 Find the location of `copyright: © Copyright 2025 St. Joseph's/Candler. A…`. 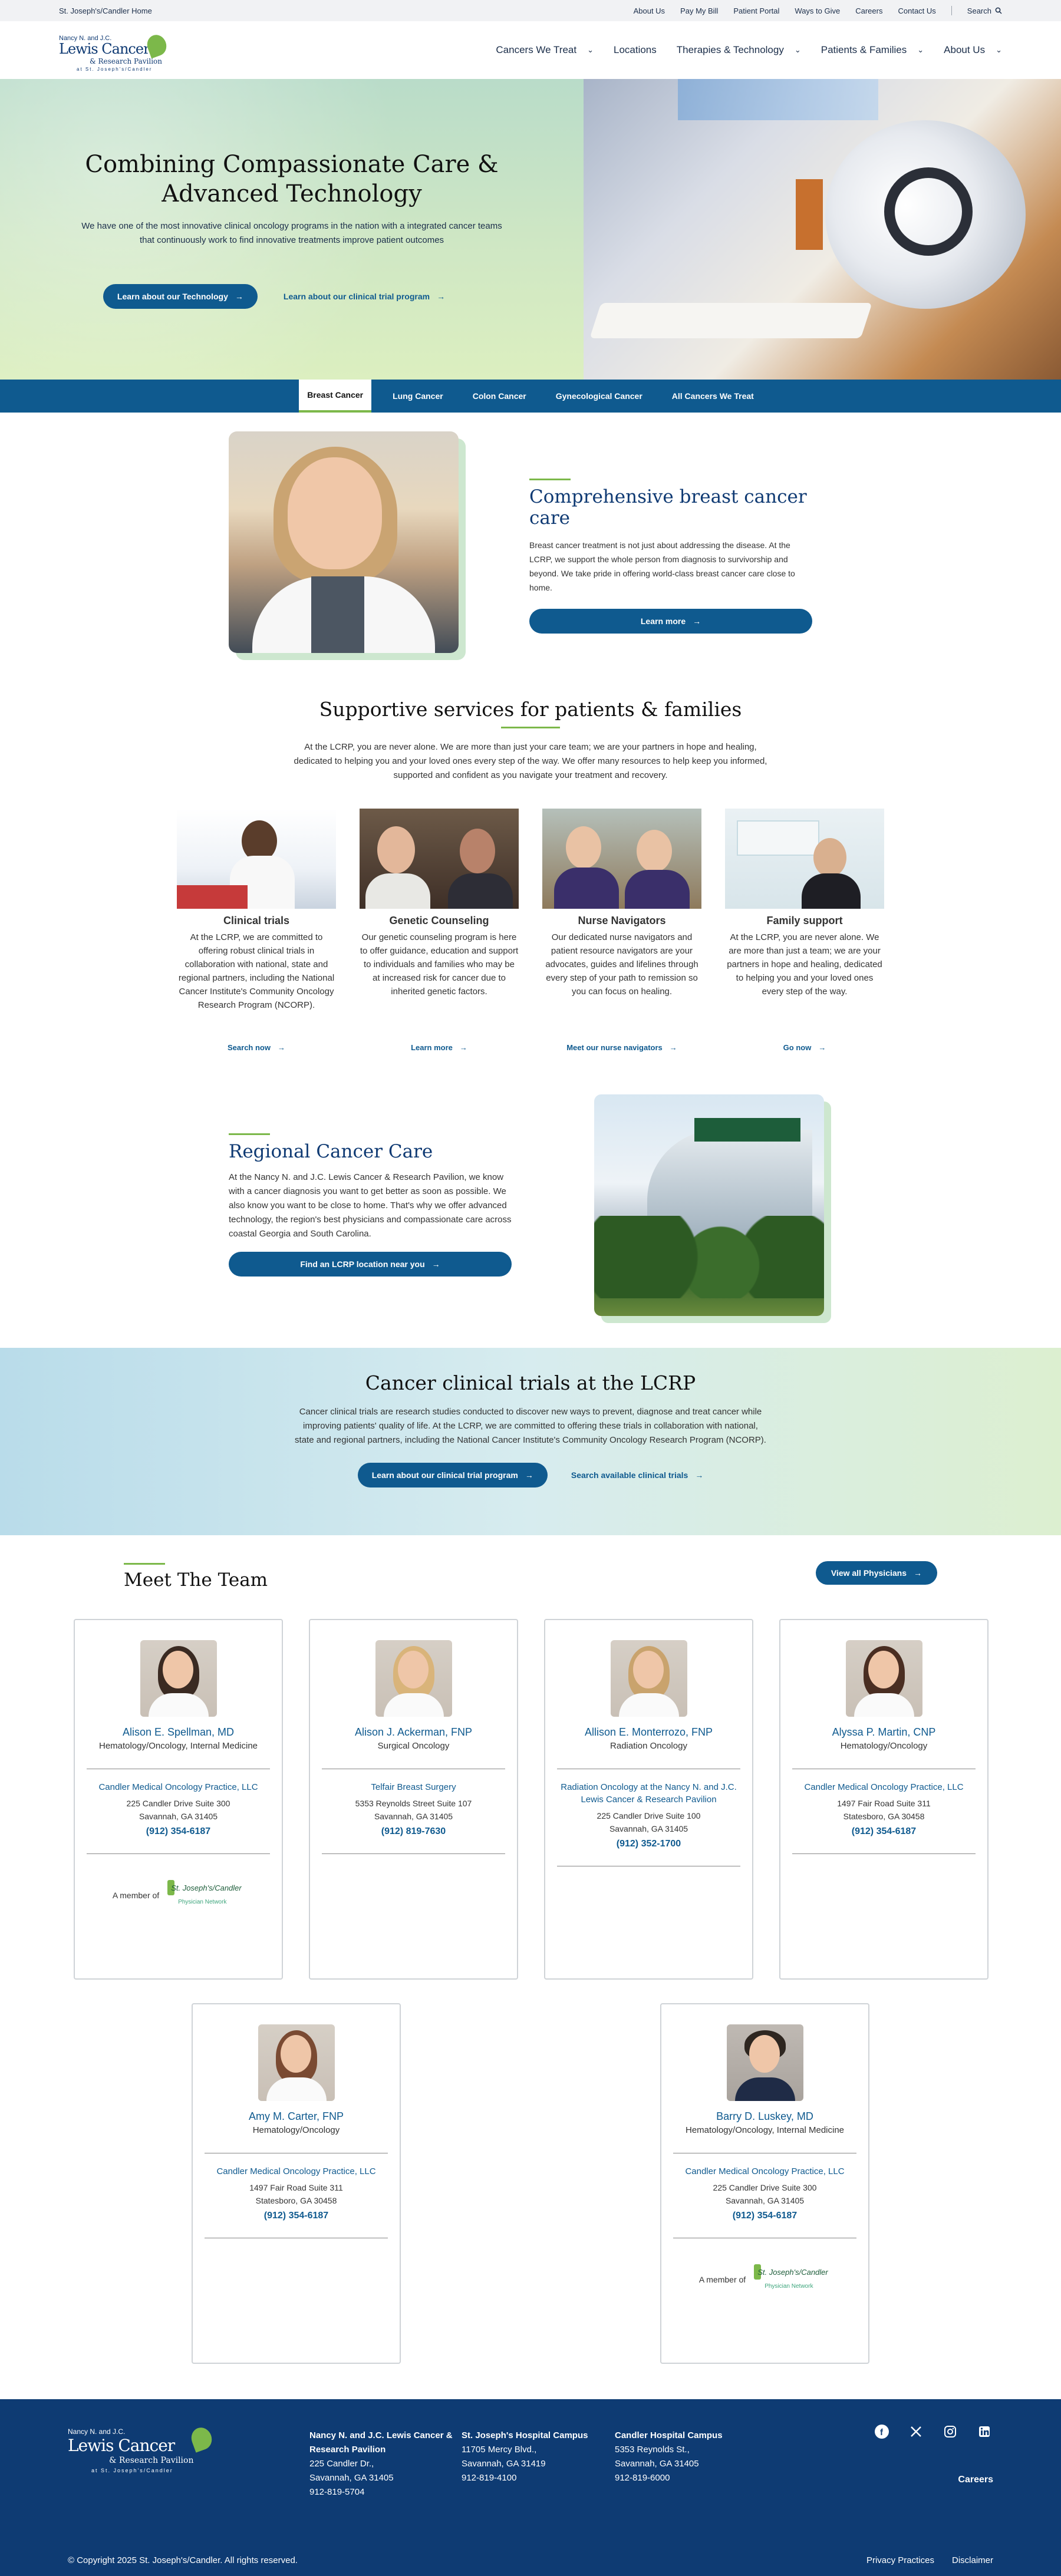

copyright: © Copyright 2025 St. Joseph's/Candler. A… is located at coordinates (183, 2560).